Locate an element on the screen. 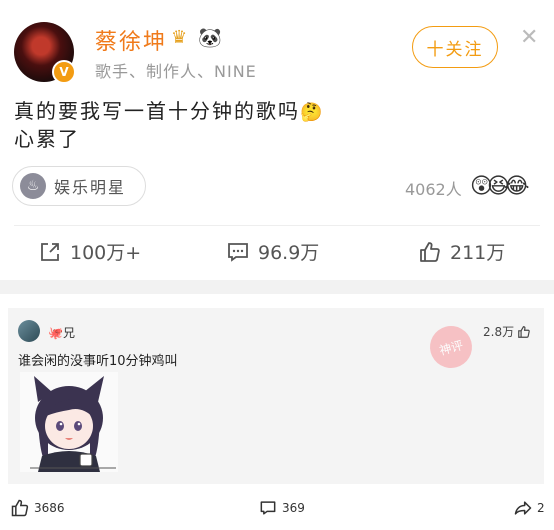 This screenshot has height=530, width=554. commenter-name: 🐙兄 is located at coordinates (61, 332).